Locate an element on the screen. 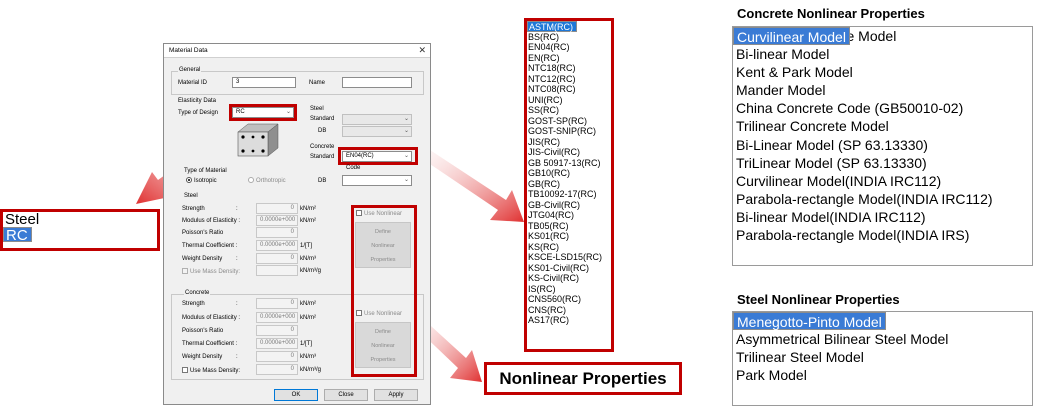  code-item: GOST-SNIP(RC) is located at coordinates (569, 131).